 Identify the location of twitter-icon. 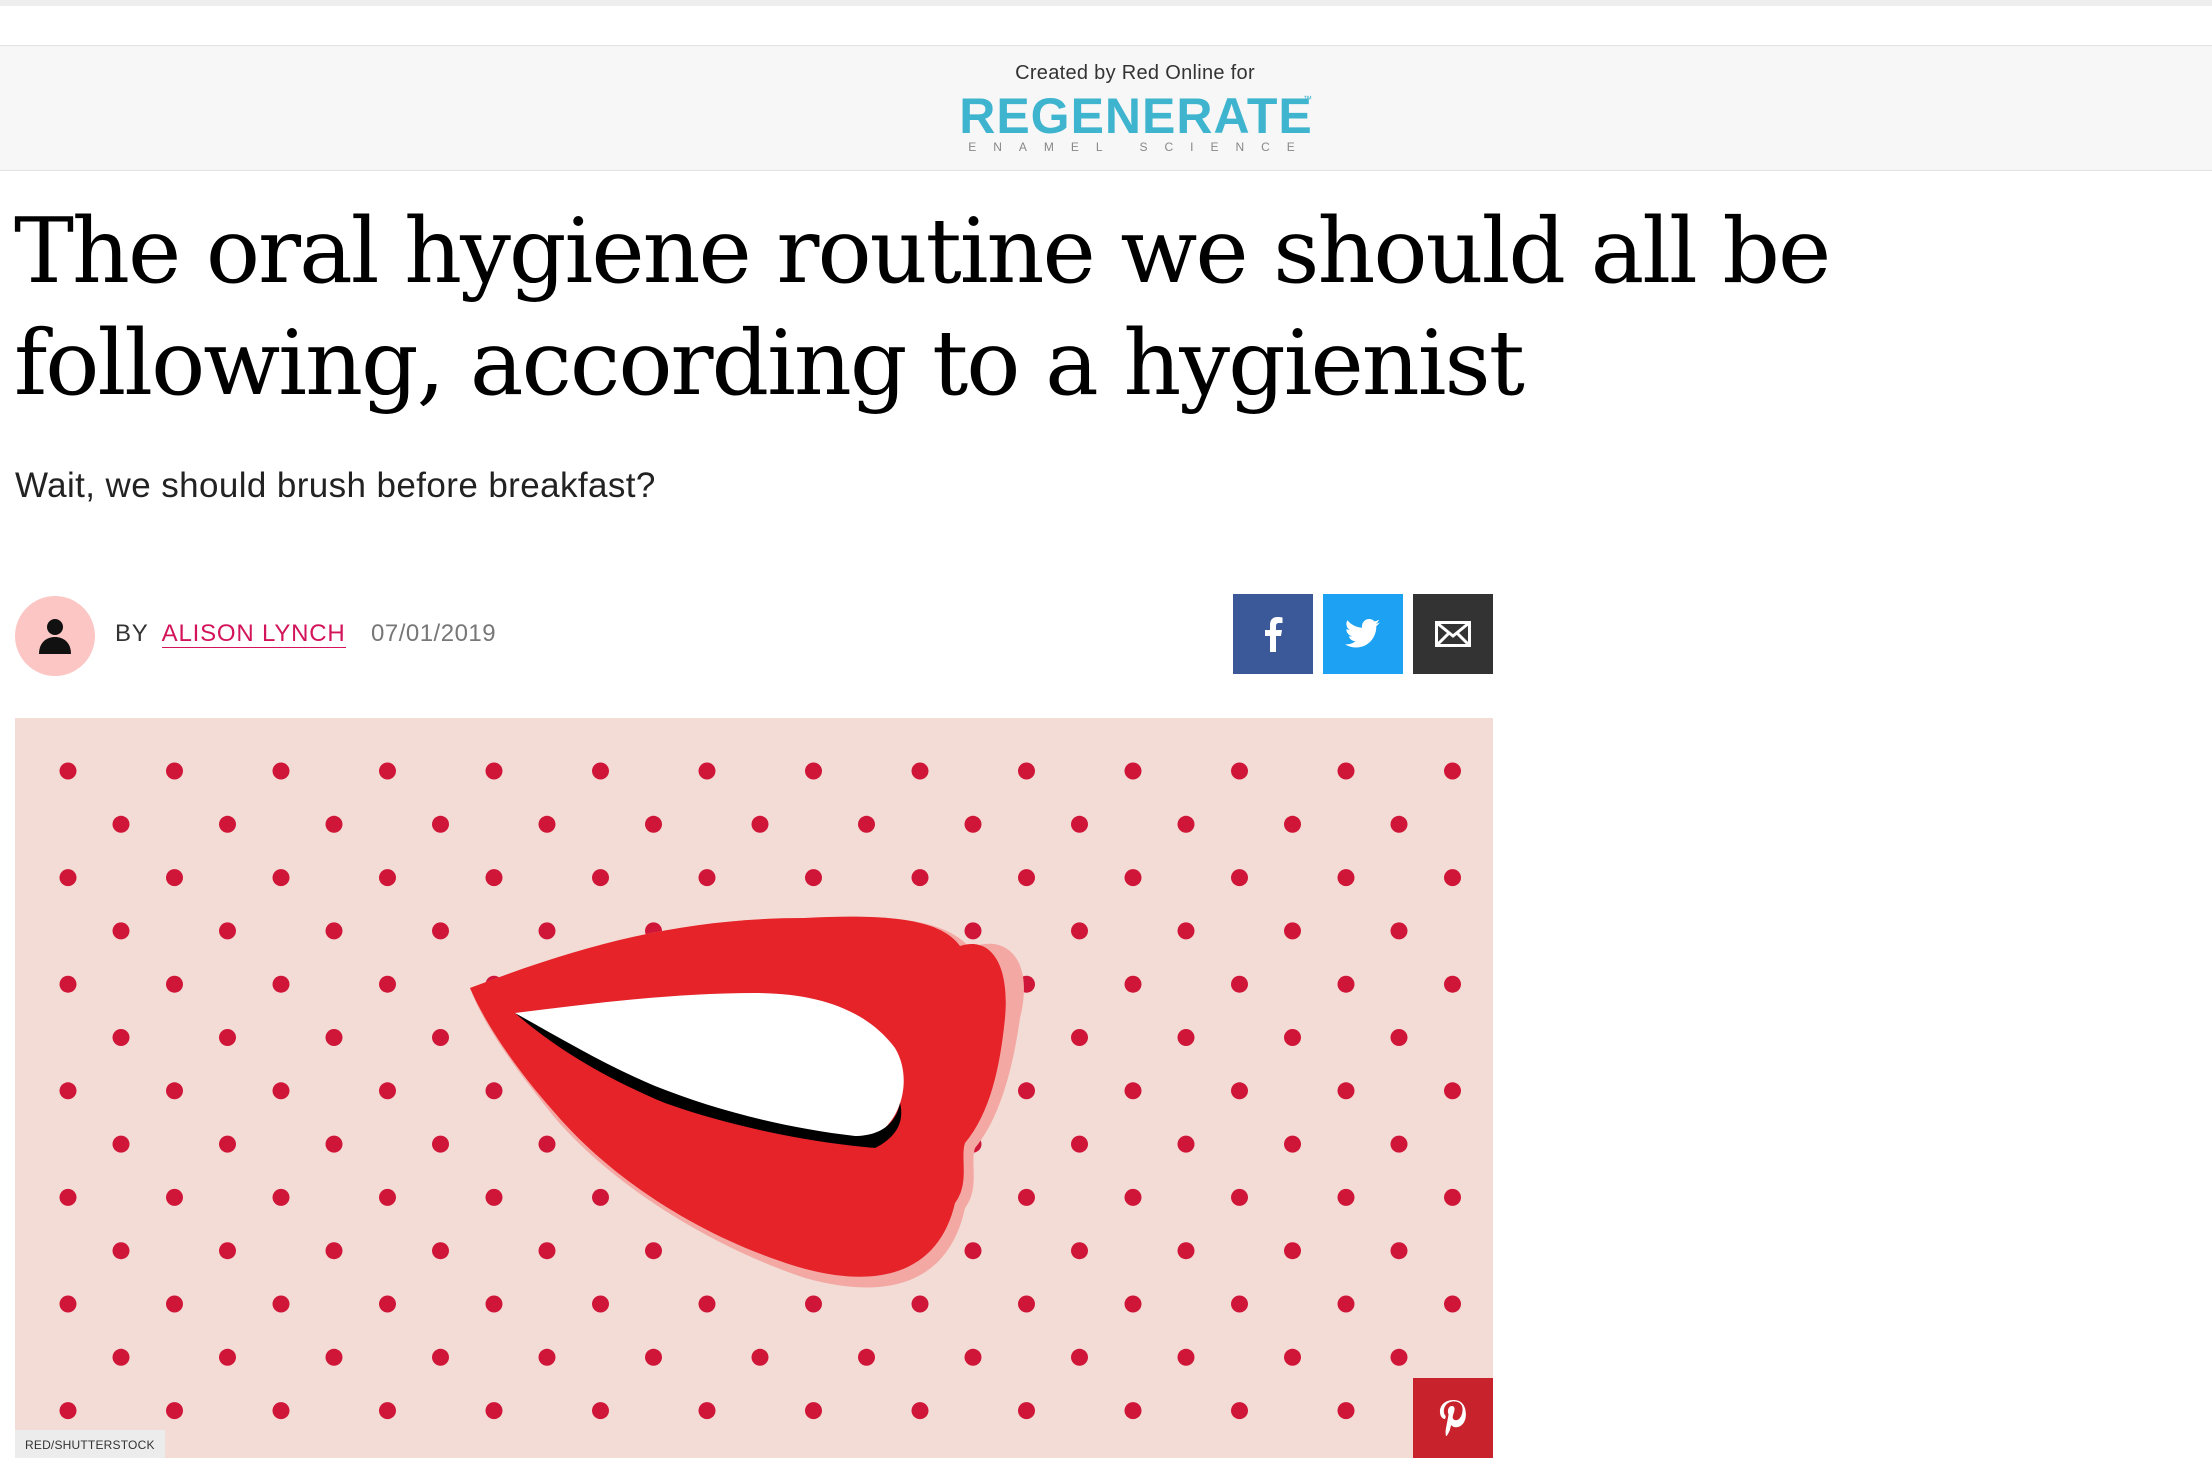
(1362, 633).